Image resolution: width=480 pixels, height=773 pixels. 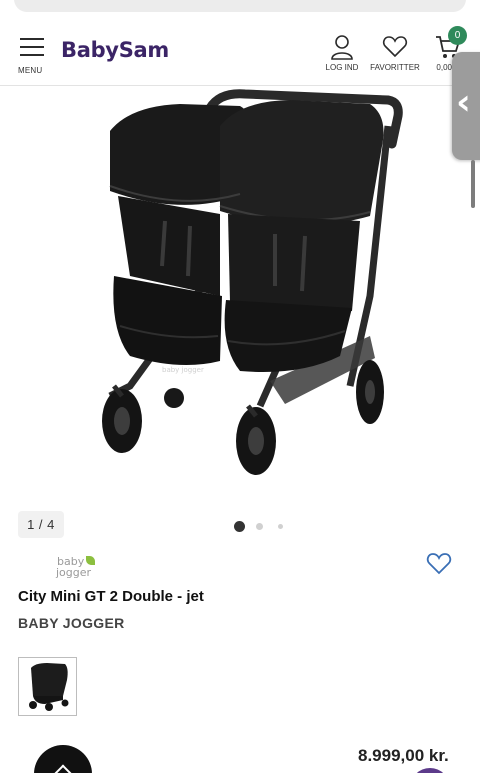 I want to click on site-header: MENU BabySam LOG IND FAVORITTER 0 0,00 K, so click(x=240, y=54).